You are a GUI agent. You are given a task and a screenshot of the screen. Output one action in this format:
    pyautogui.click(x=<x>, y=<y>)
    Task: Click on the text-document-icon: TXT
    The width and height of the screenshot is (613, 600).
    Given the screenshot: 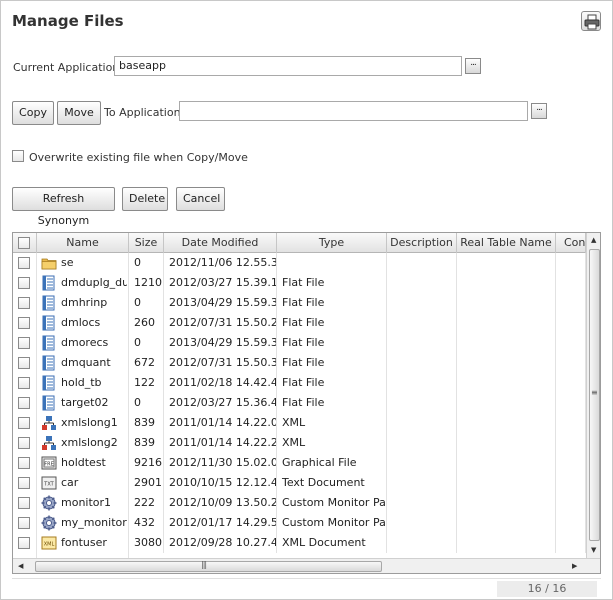 What is the action you would take?
    pyautogui.click(x=49, y=483)
    